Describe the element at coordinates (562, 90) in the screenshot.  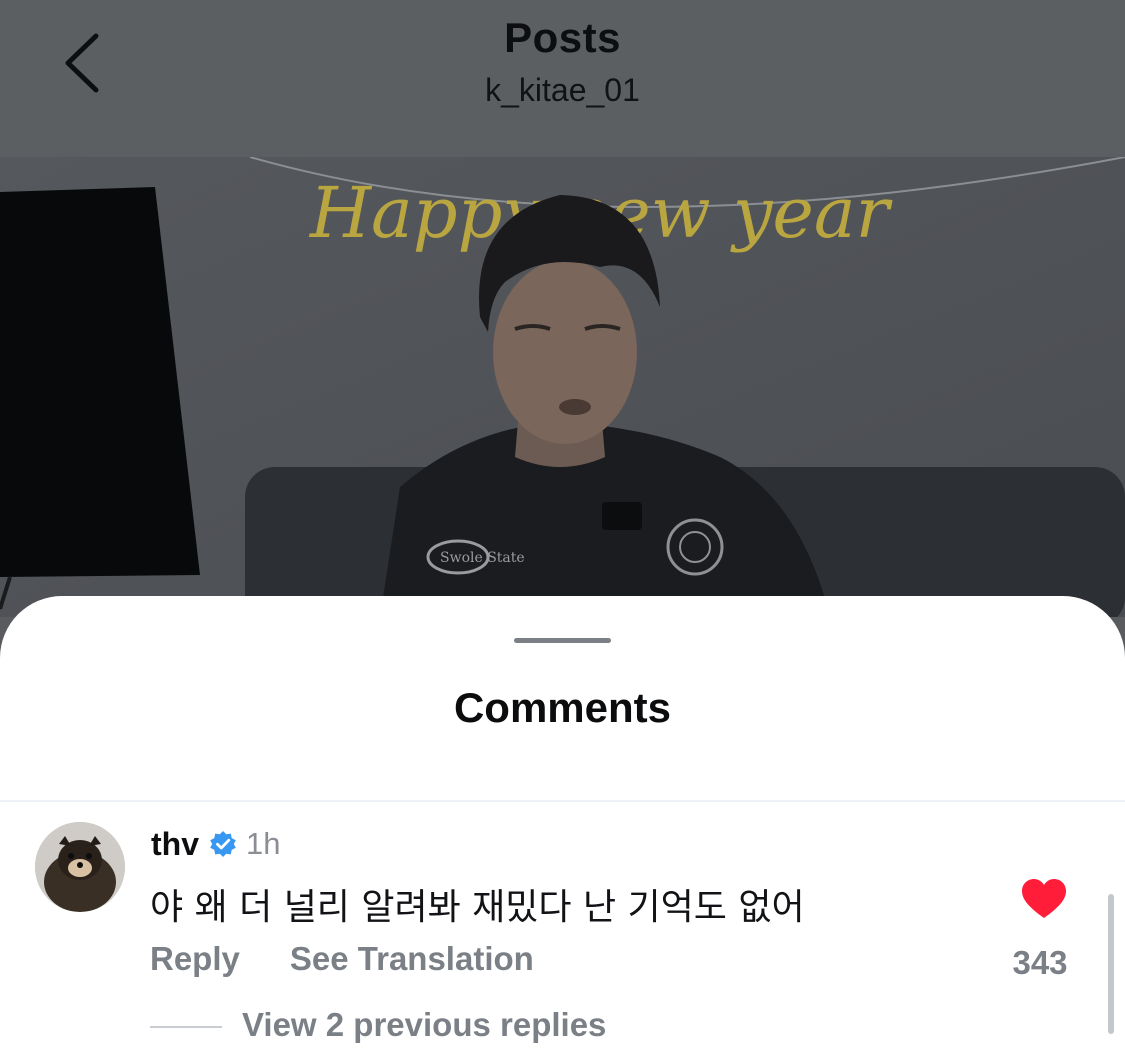
I see `post-owner-username: k_kitae_01` at that location.